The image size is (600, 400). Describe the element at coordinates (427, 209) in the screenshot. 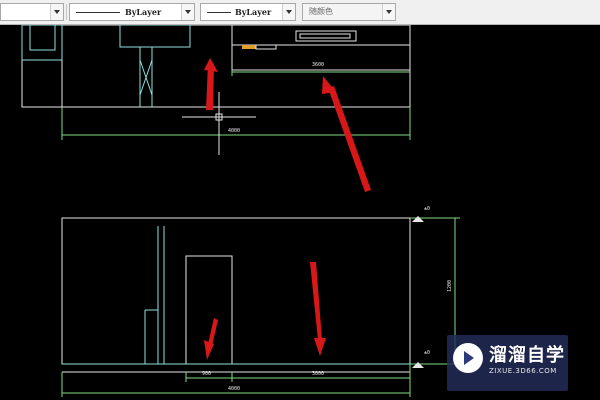

I see `elevation-top-text: ±0` at that location.